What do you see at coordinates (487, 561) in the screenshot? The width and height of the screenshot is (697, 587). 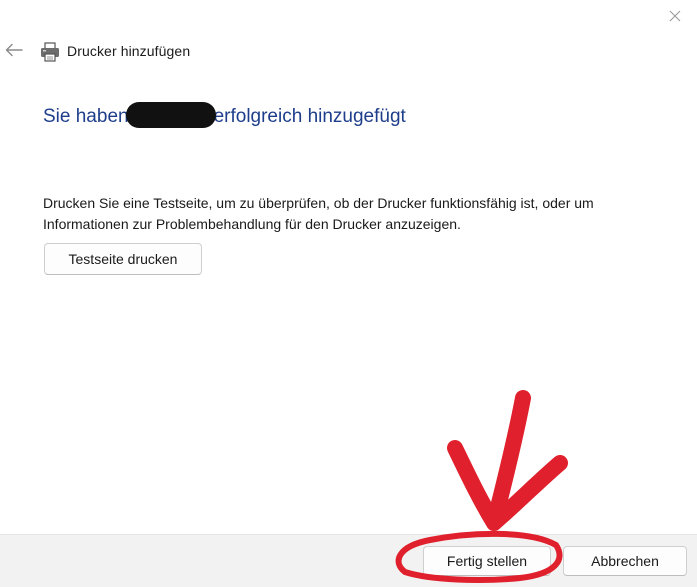 I see `finish-button: Fertig stellen` at bounding box center [487, 561].